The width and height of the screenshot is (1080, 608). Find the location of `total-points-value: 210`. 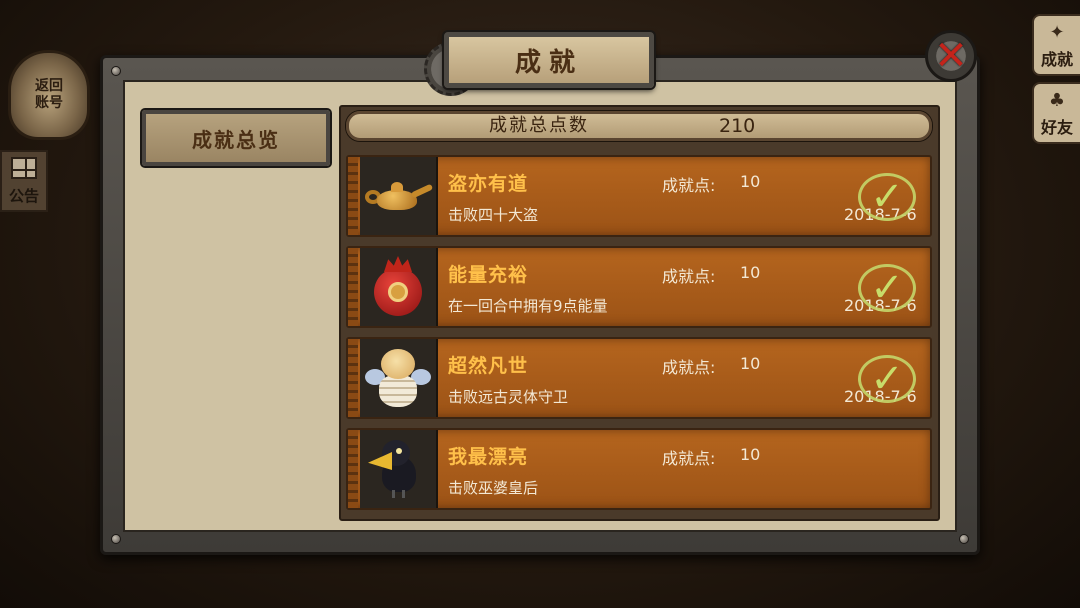

total-points-value: 210 is located at coordinates (737, 126).